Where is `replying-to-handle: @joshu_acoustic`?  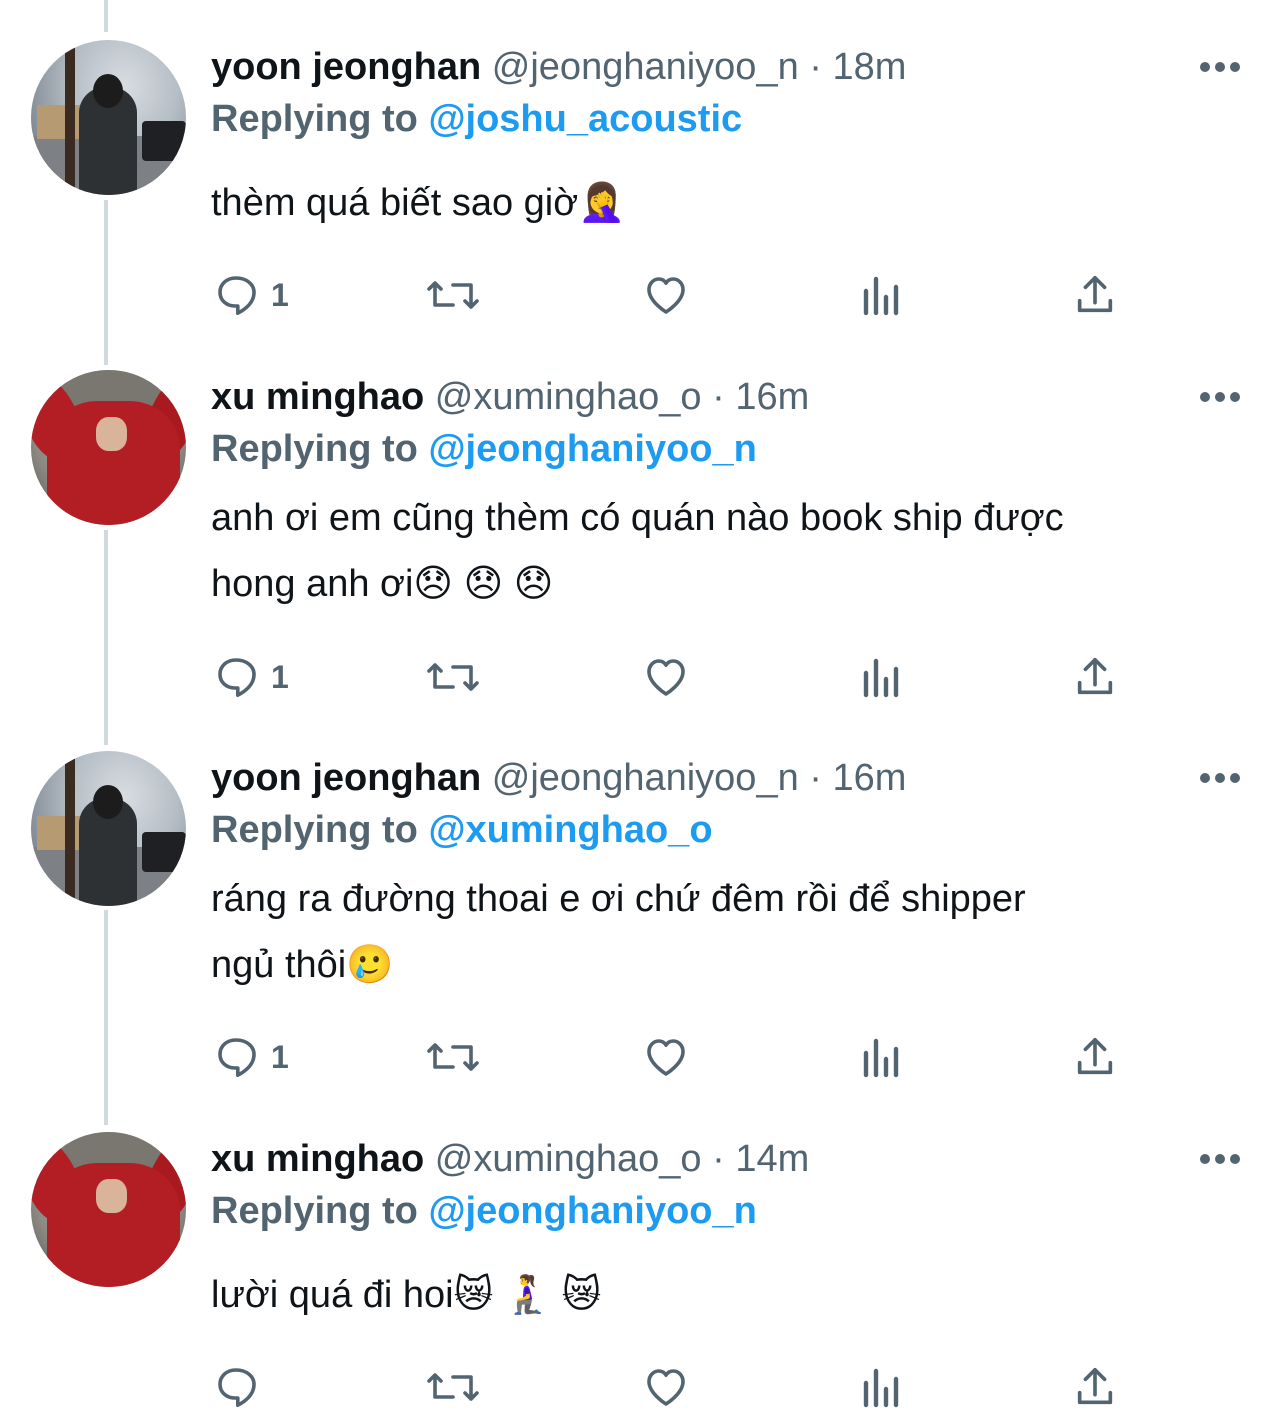 replying-to-handle: @joshu_acoustic is located at coordinates (585, 119).